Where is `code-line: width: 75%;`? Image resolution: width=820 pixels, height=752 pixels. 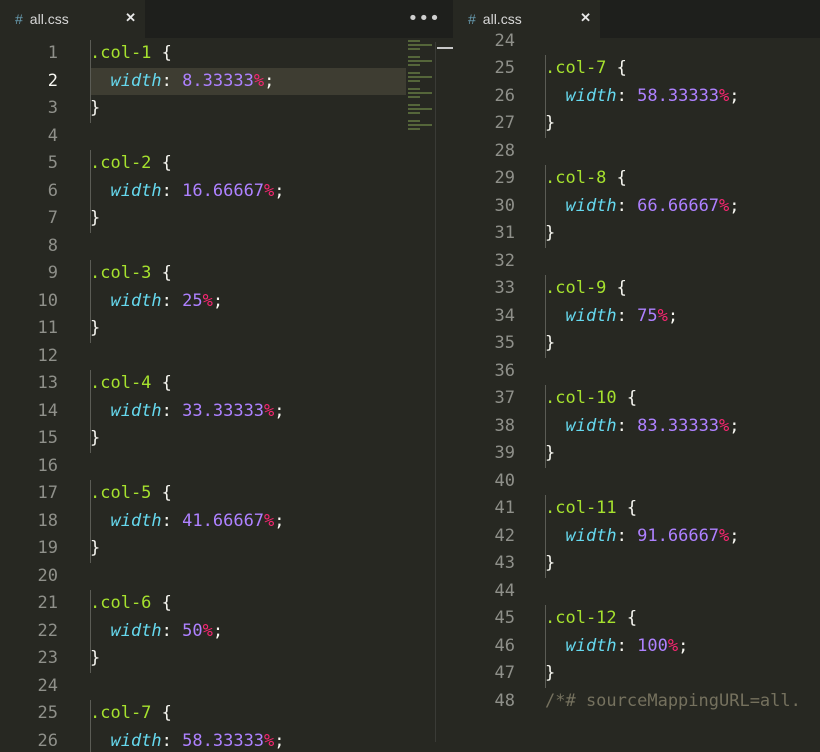
code-line: width: 75%; is located at coordinates (611, 317).